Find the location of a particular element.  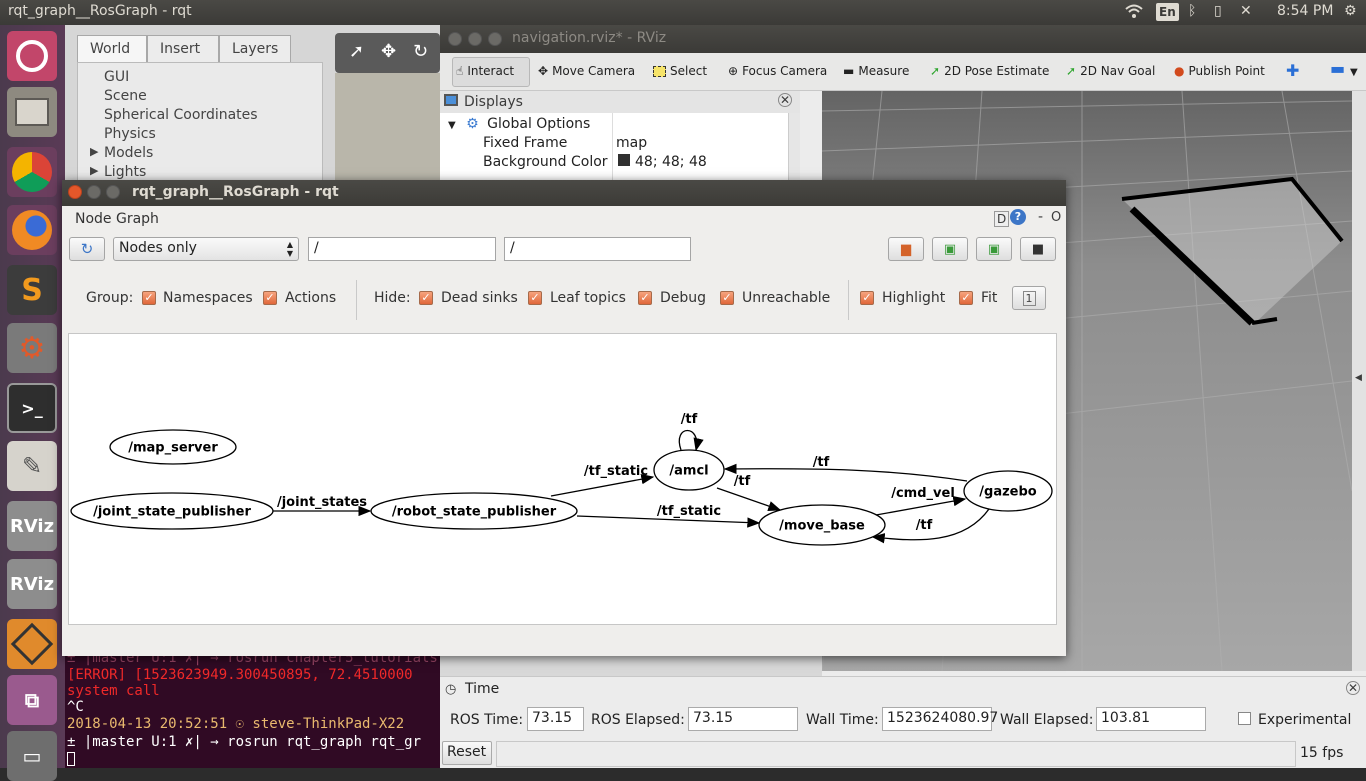

fit-checkbox: ✓ is located at coordinates (966, 298).